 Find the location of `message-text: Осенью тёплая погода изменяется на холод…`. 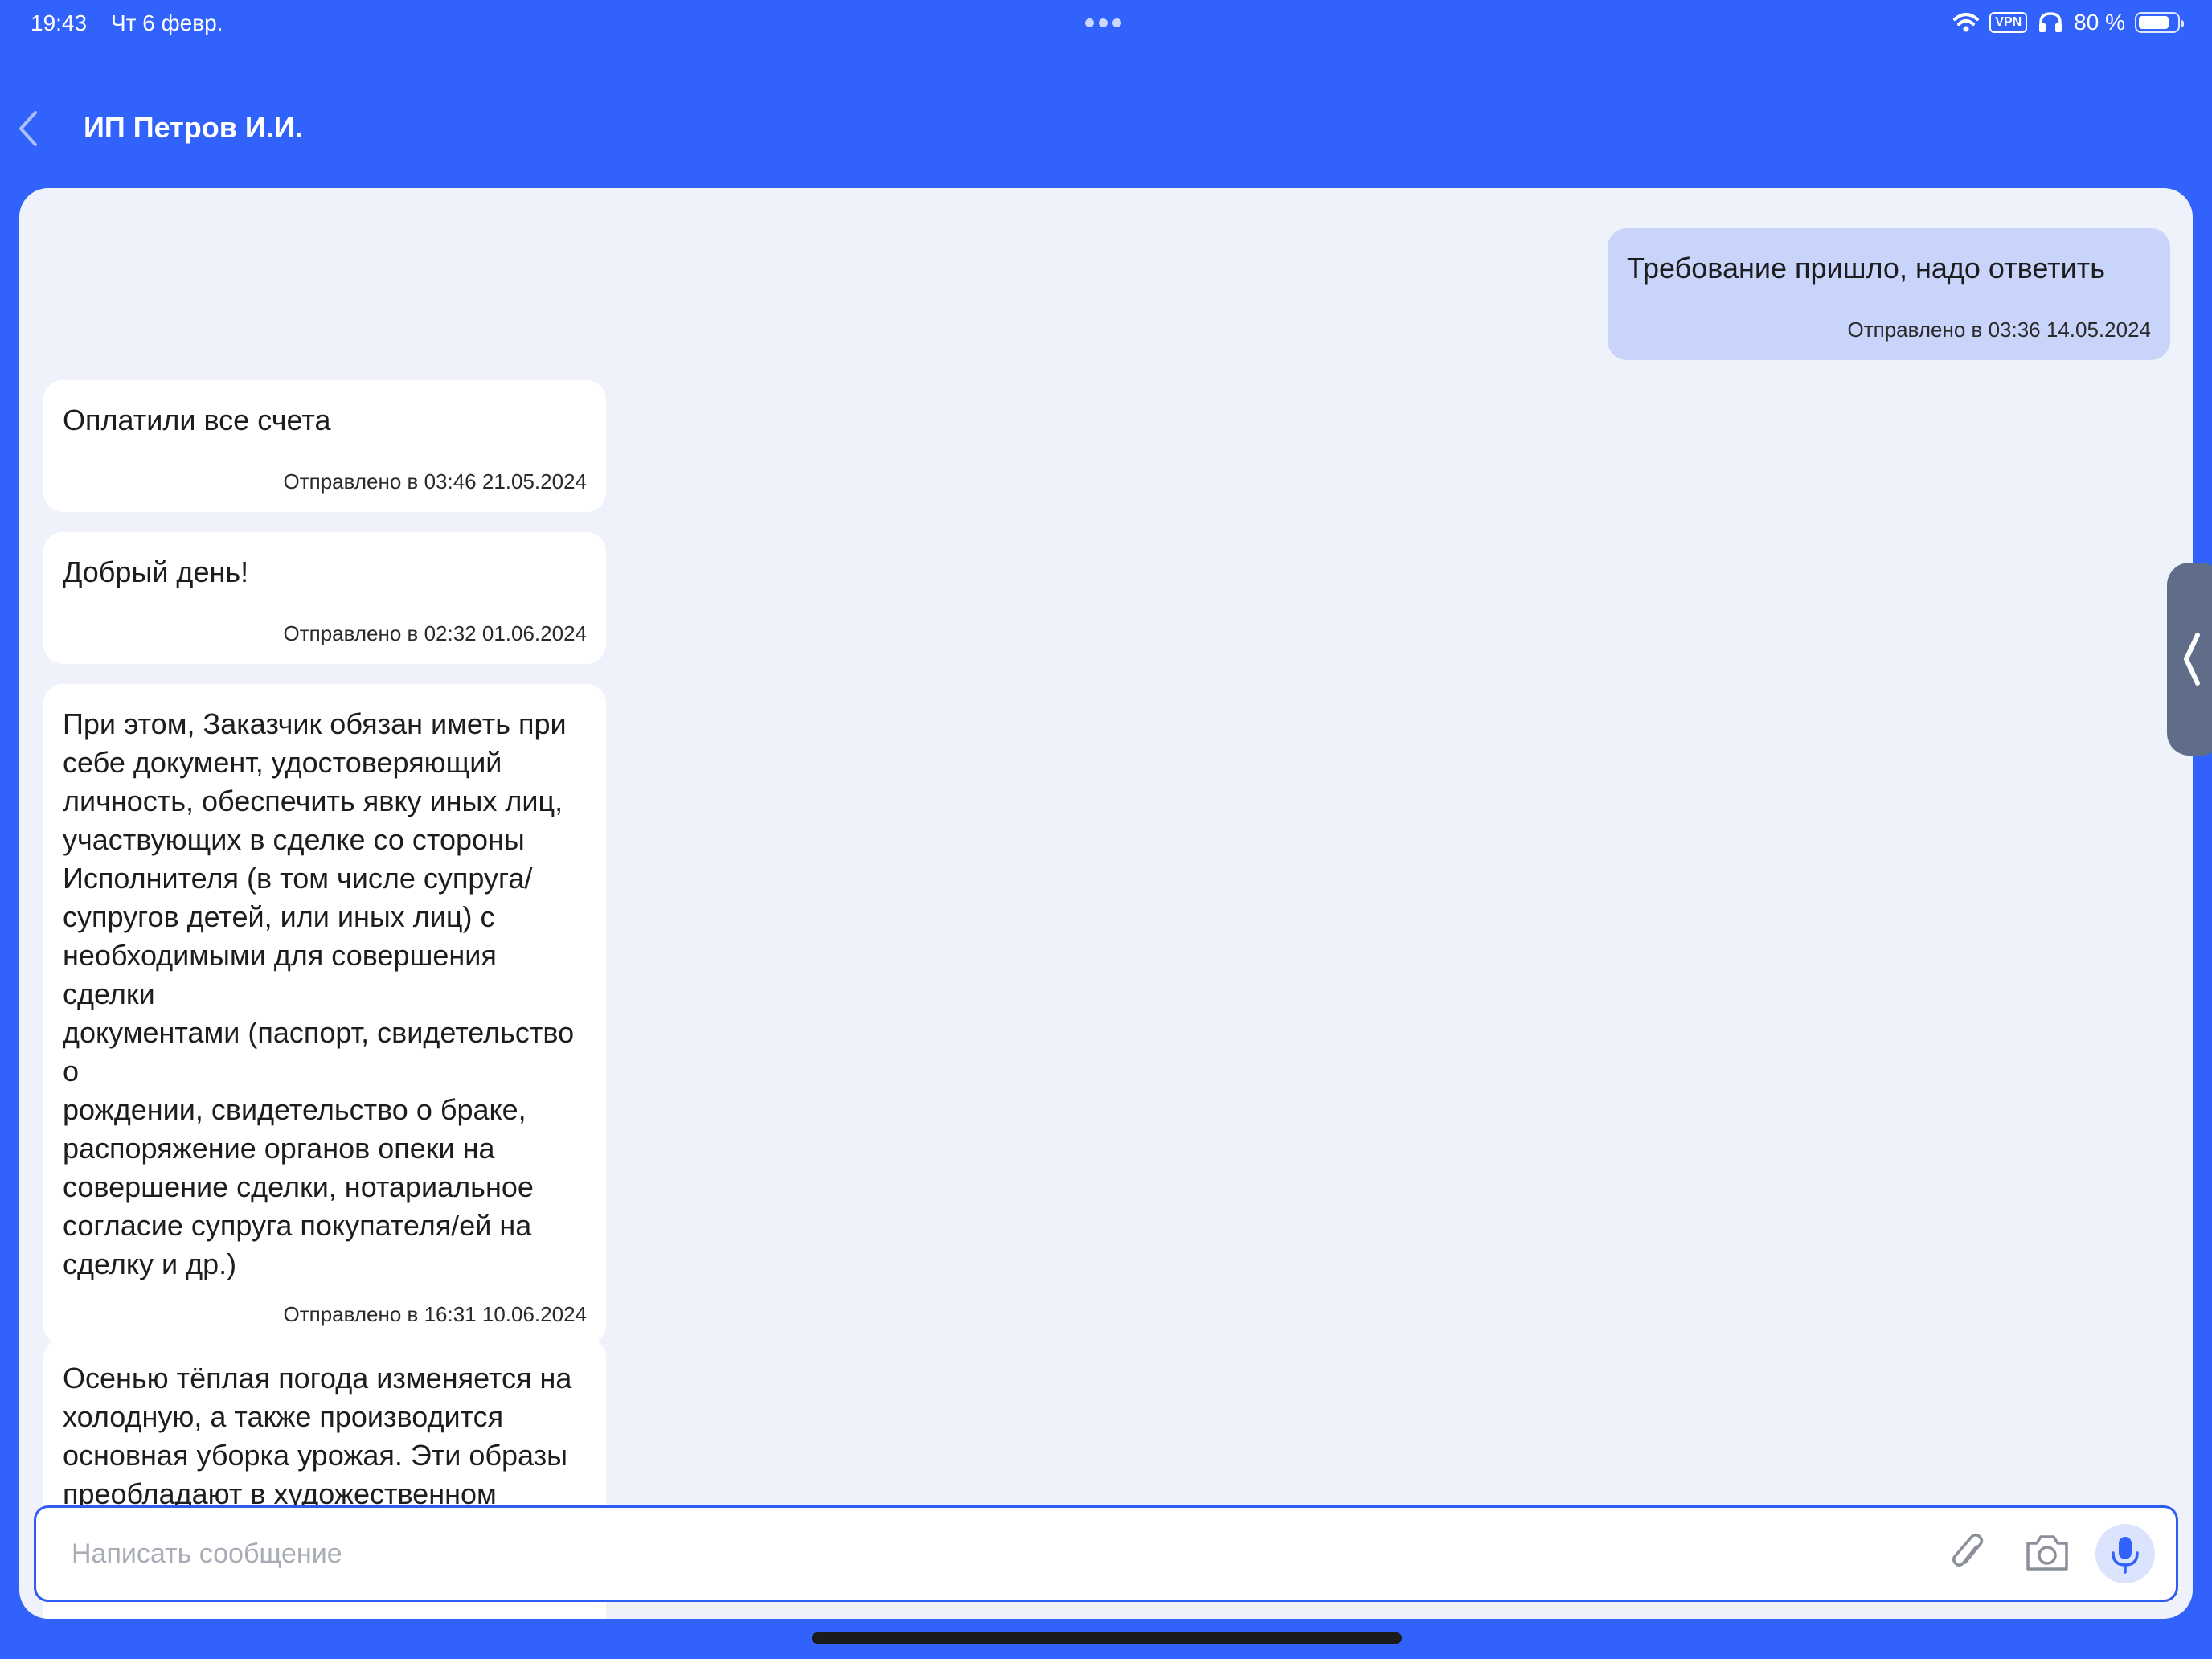

message-text: Осенью тёплая погода изменяется на холод… is located at coordinates (317, 1436).